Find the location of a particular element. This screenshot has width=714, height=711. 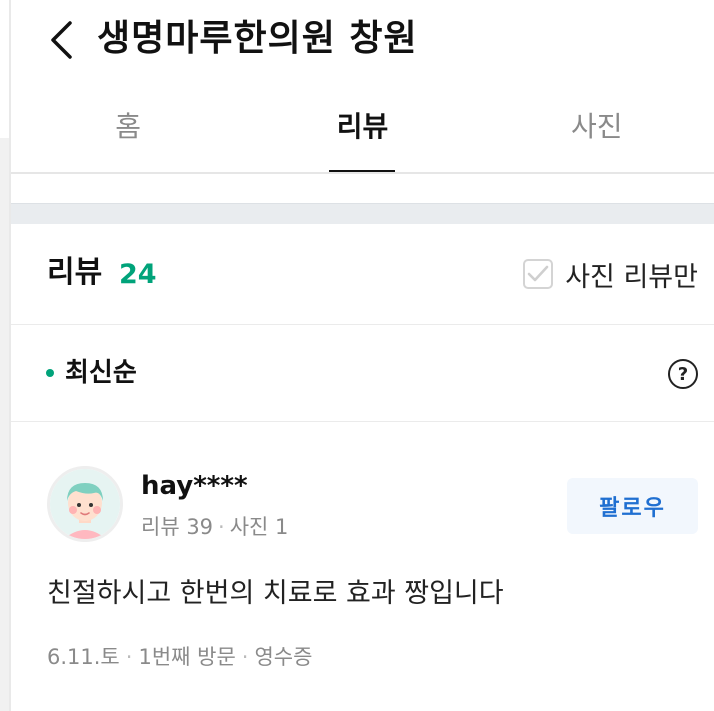

review-count: 24 is located at coordinates (138, 274).